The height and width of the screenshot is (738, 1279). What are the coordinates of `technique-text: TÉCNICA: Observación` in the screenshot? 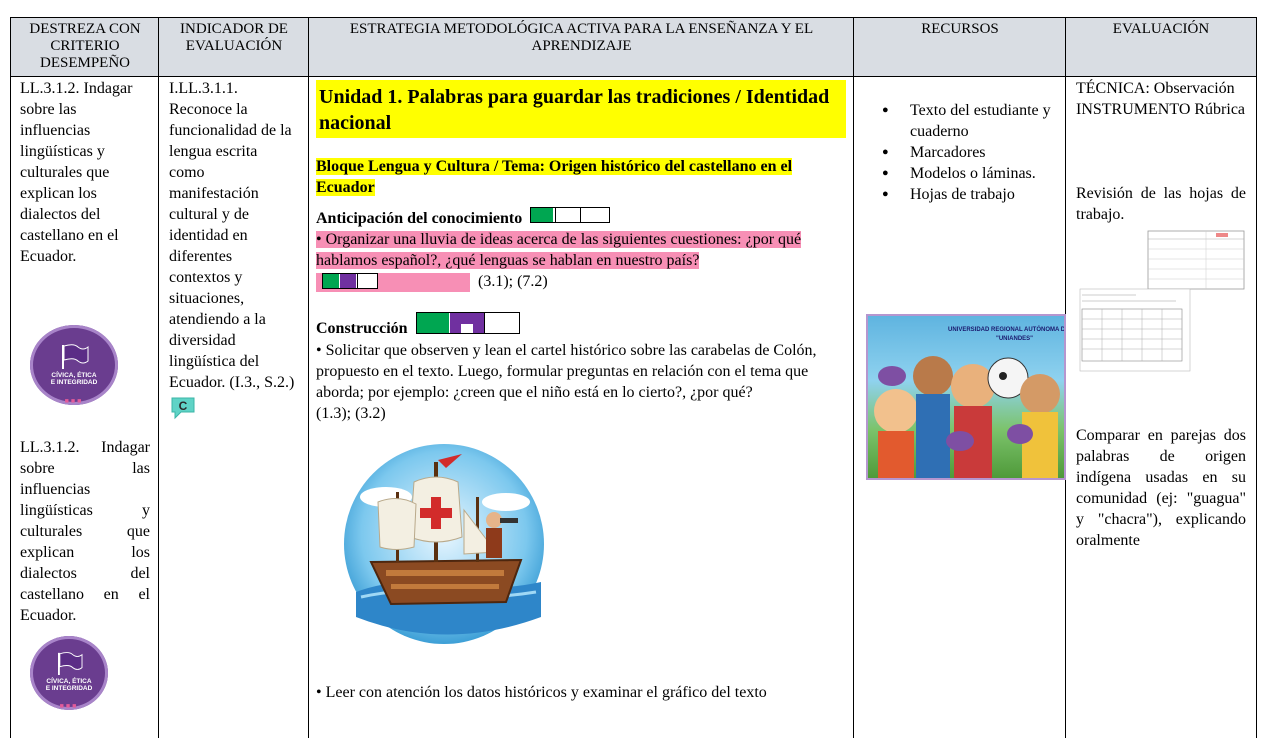 It's located at (1155, 88).